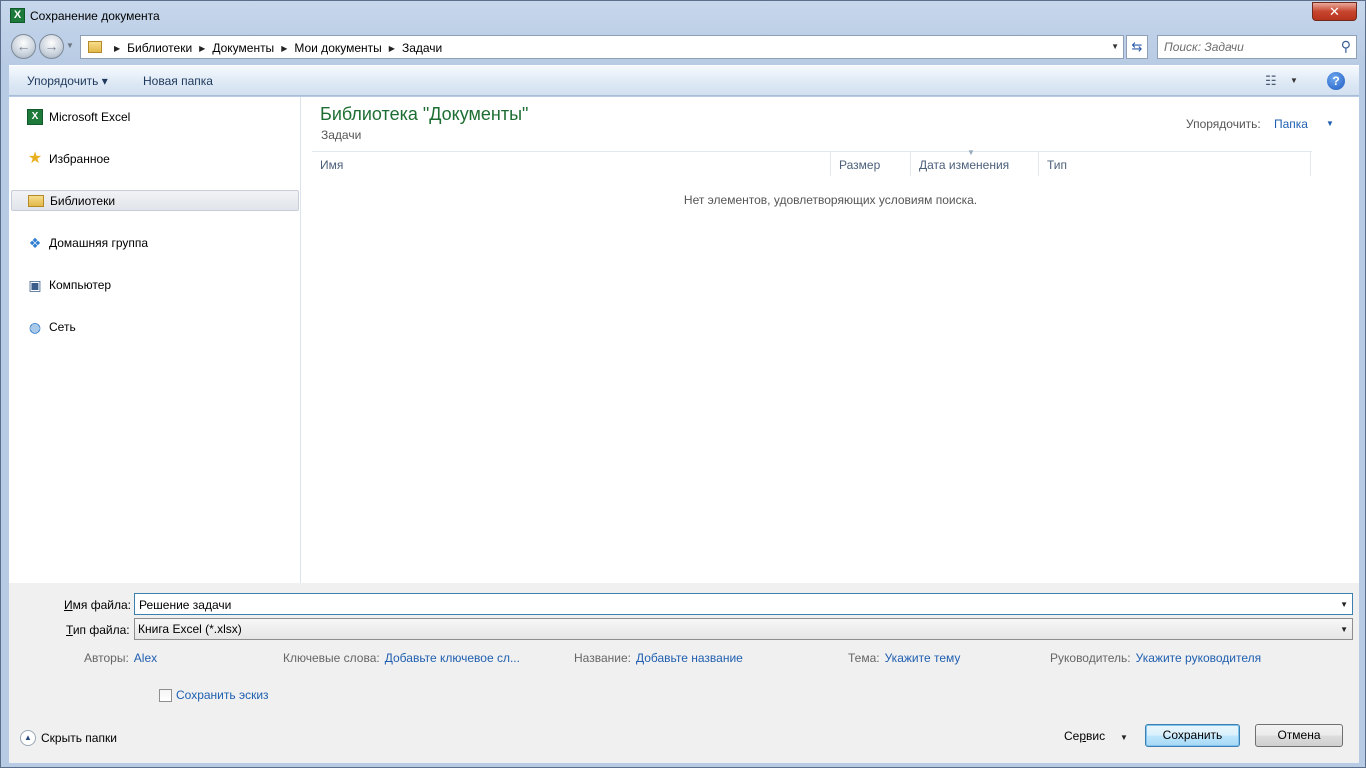  What do you see at coordinates (98, 630) in the screenshot?
I see `filetype-label: Тип файла:` at bounding box center [98, 630].